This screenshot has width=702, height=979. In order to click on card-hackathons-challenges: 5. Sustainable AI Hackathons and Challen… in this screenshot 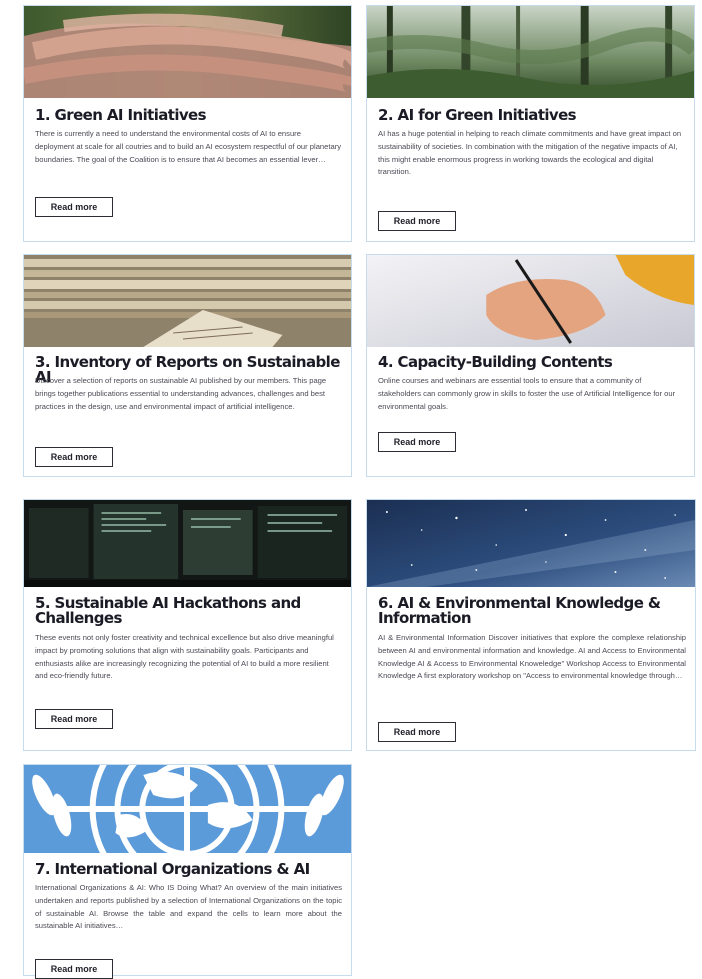, I will do `click(187, 625)`.